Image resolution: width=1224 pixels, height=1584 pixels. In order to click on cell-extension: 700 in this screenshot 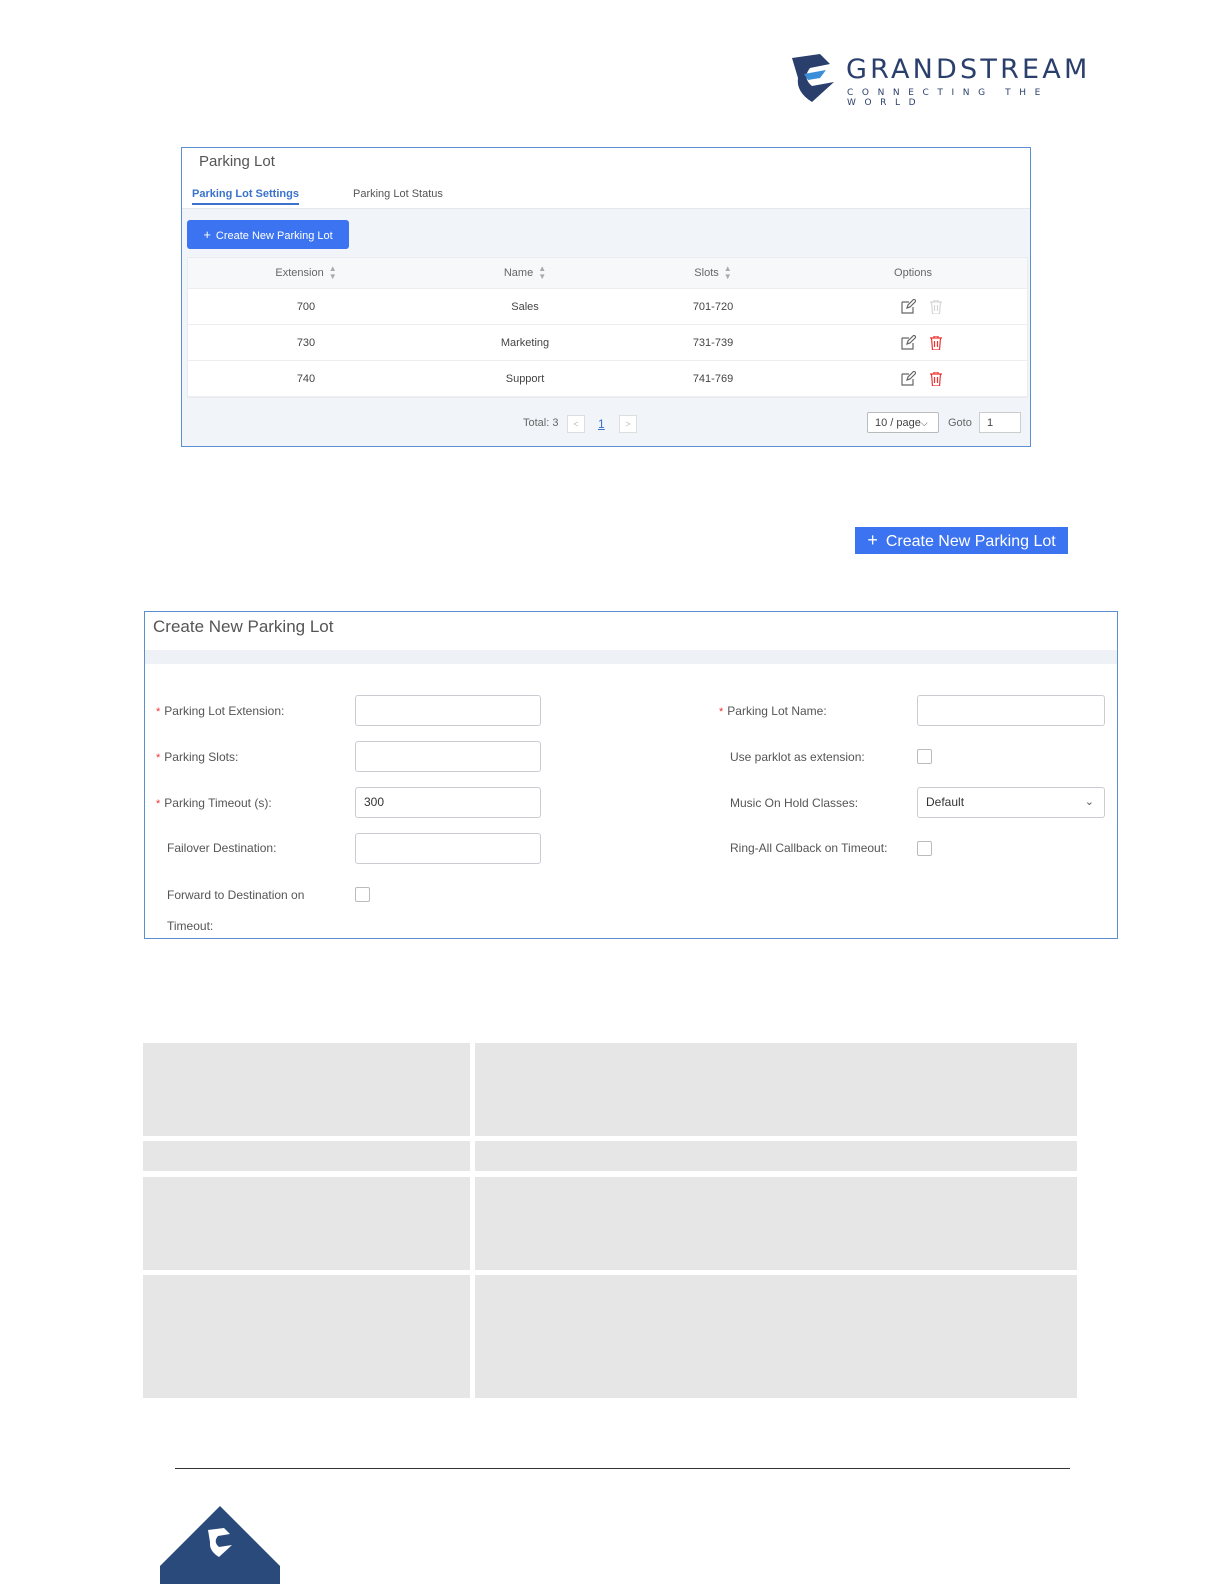, I will do `click(306, 306)`.